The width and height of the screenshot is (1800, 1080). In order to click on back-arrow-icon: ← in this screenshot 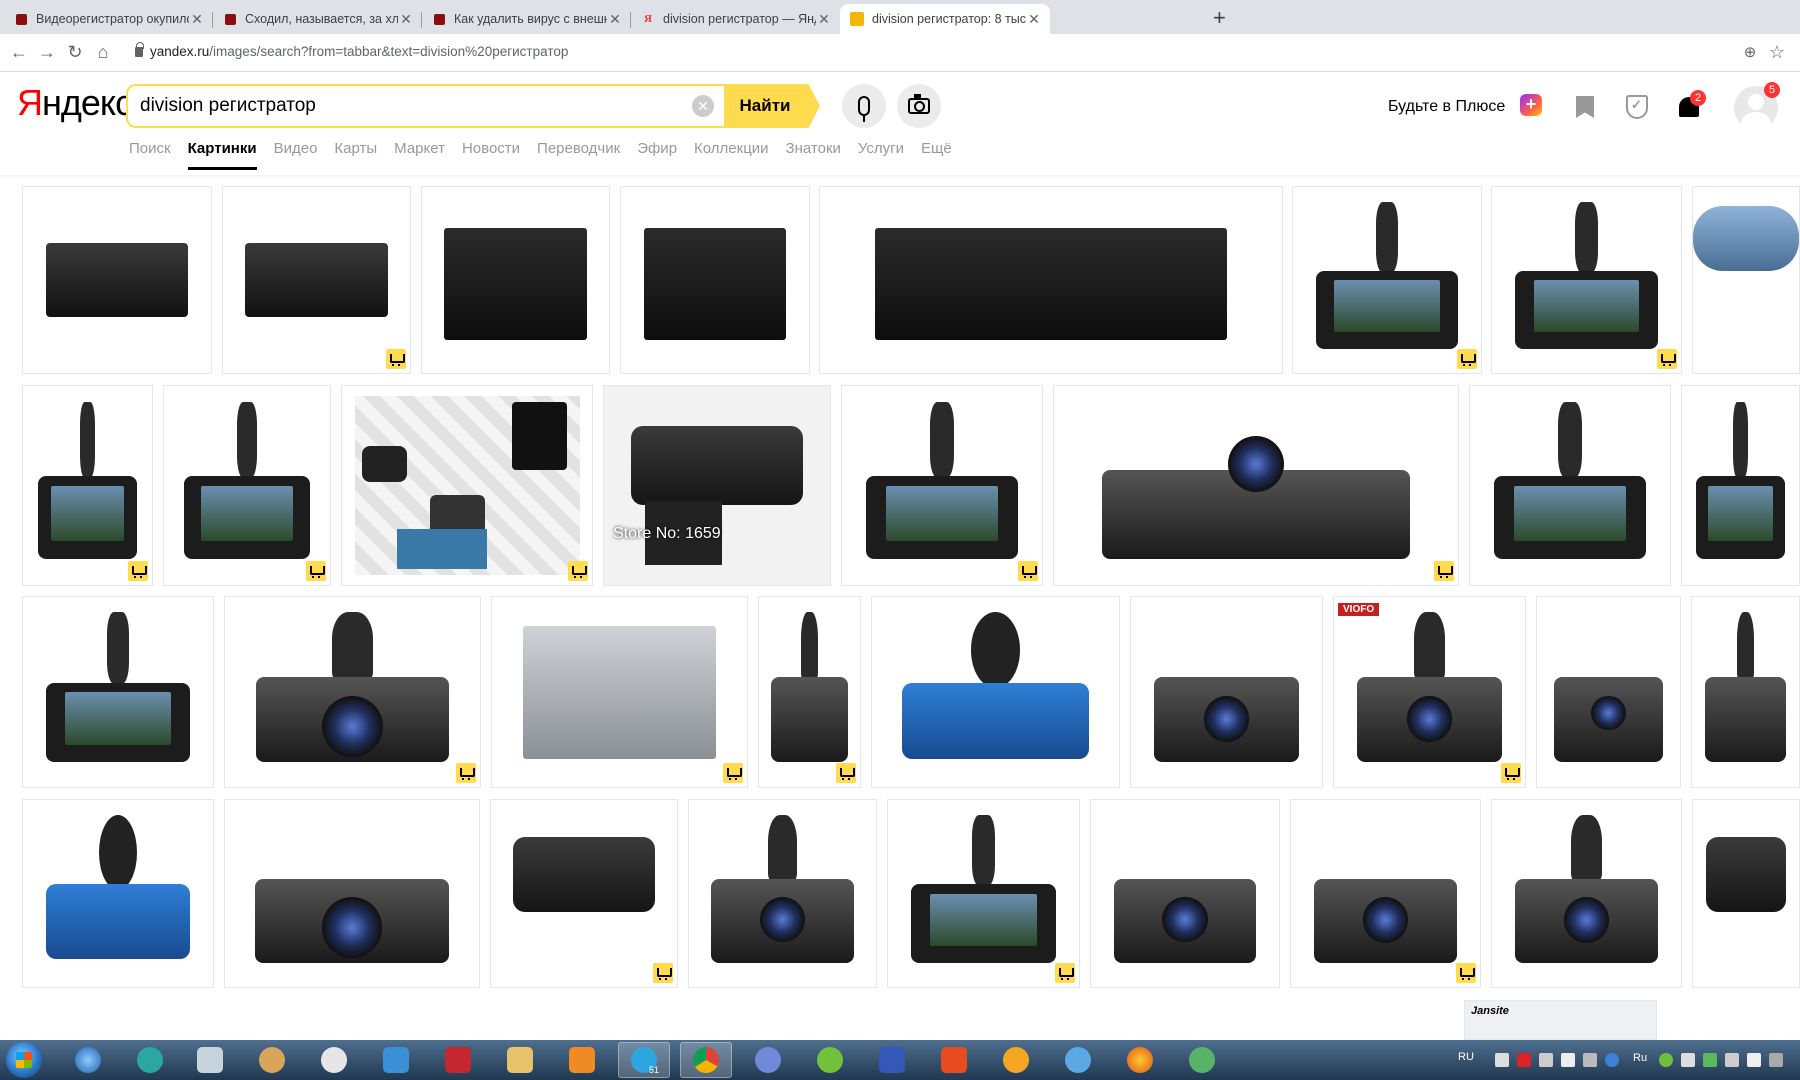, I will do `click(19, 52)`.